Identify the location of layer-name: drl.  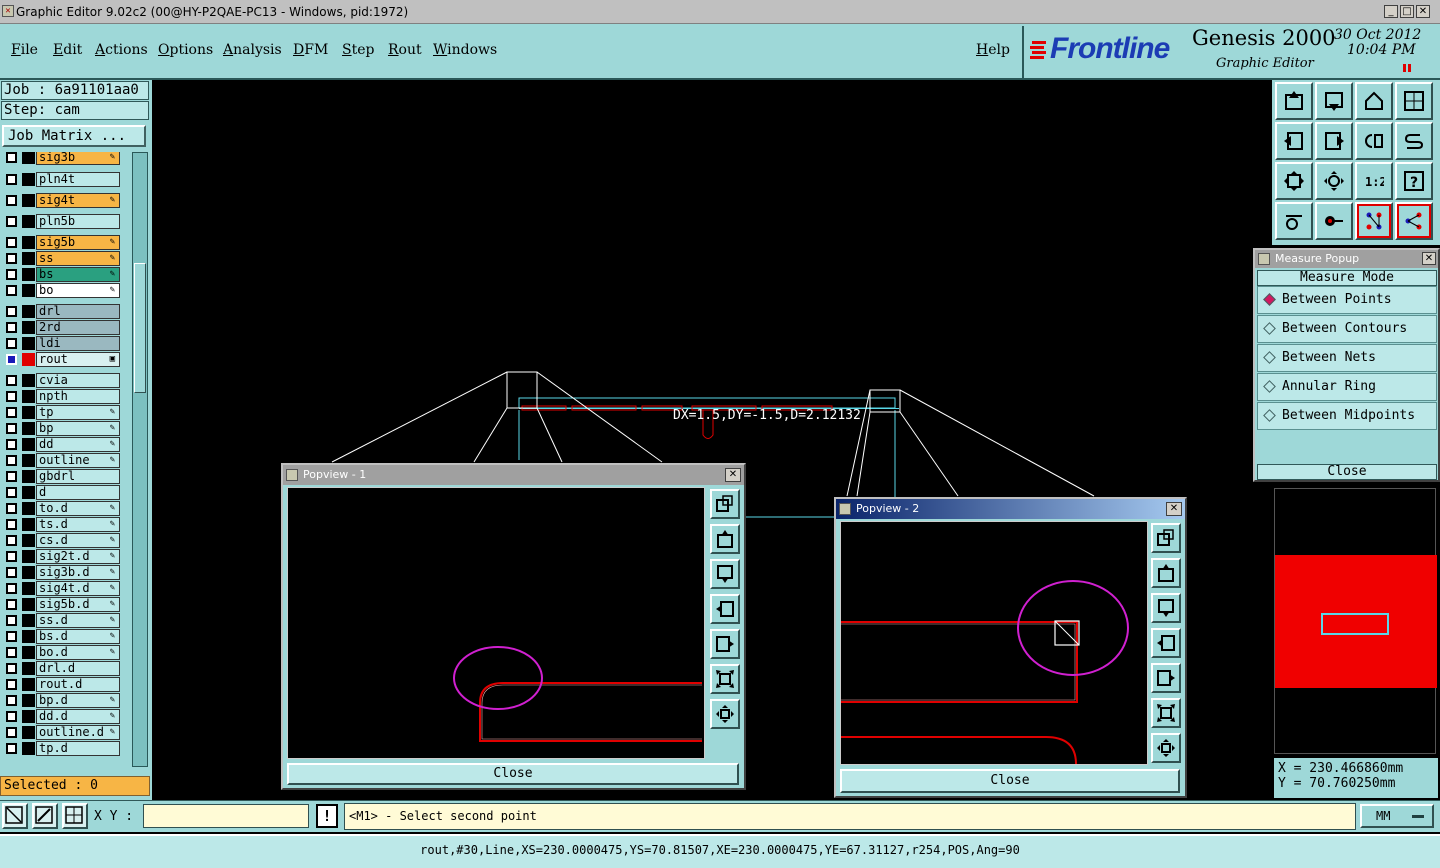
(78, 311).